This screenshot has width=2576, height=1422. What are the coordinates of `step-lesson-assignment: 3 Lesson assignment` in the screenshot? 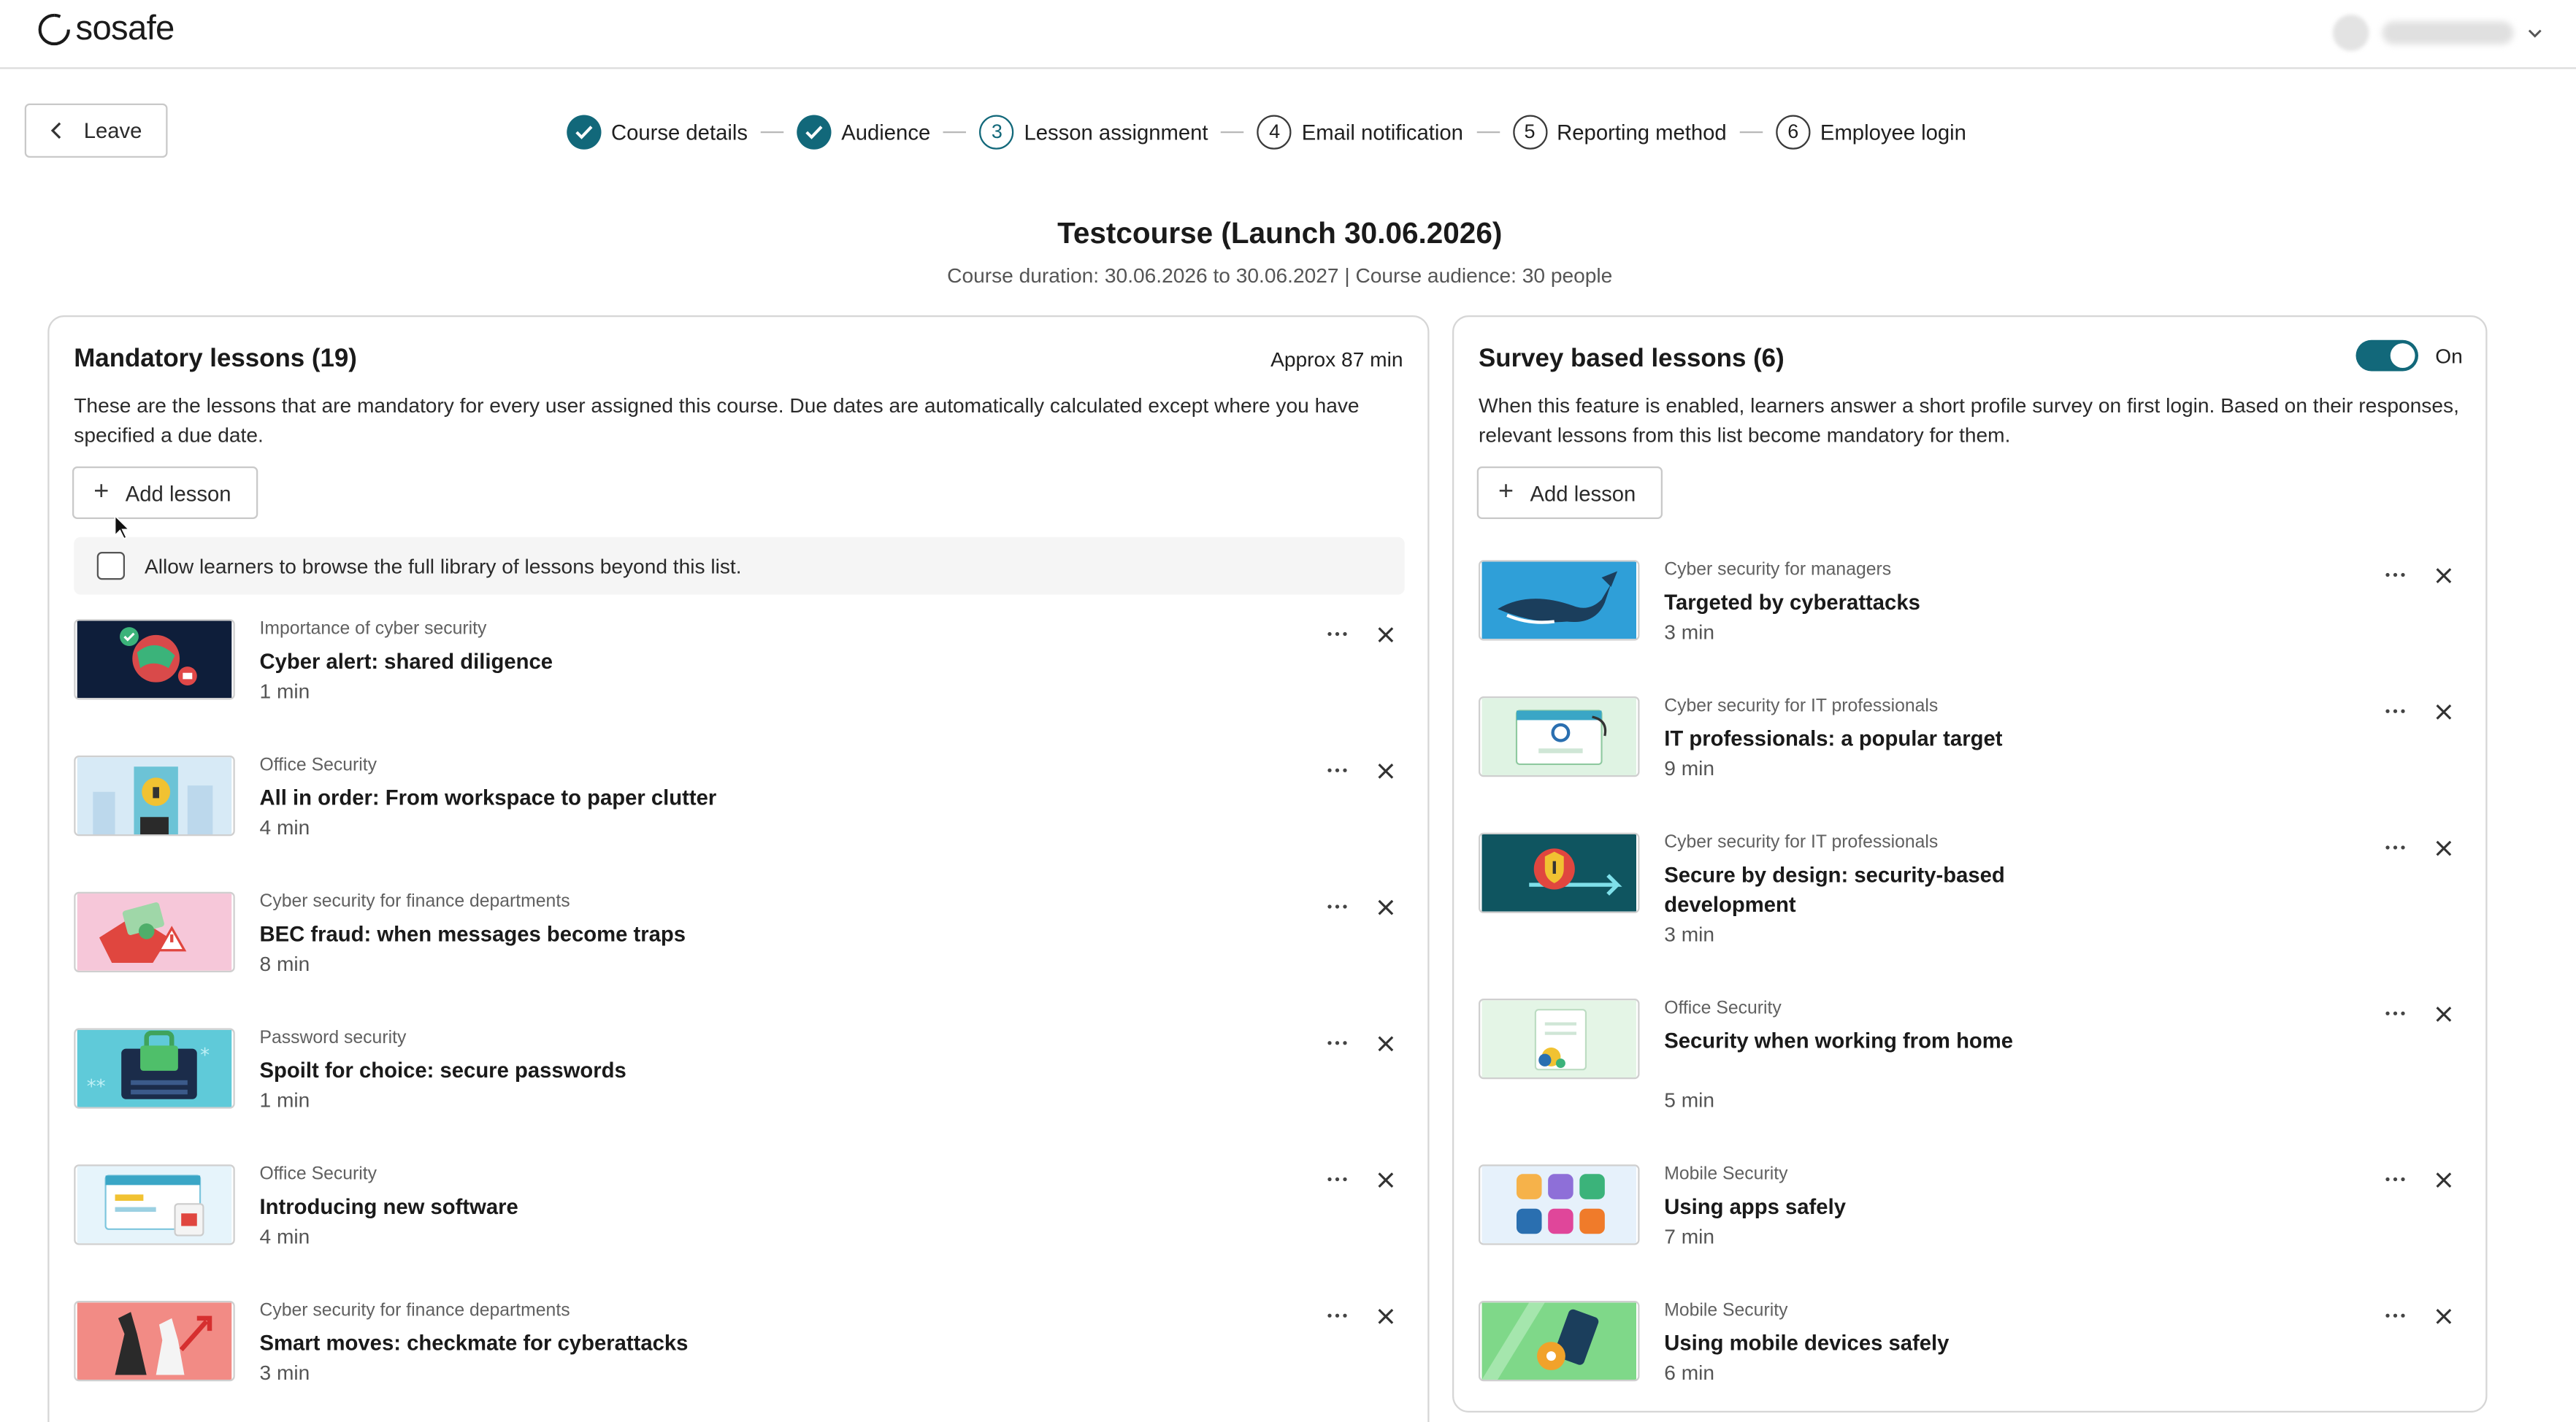 It's located at (1093, 131).